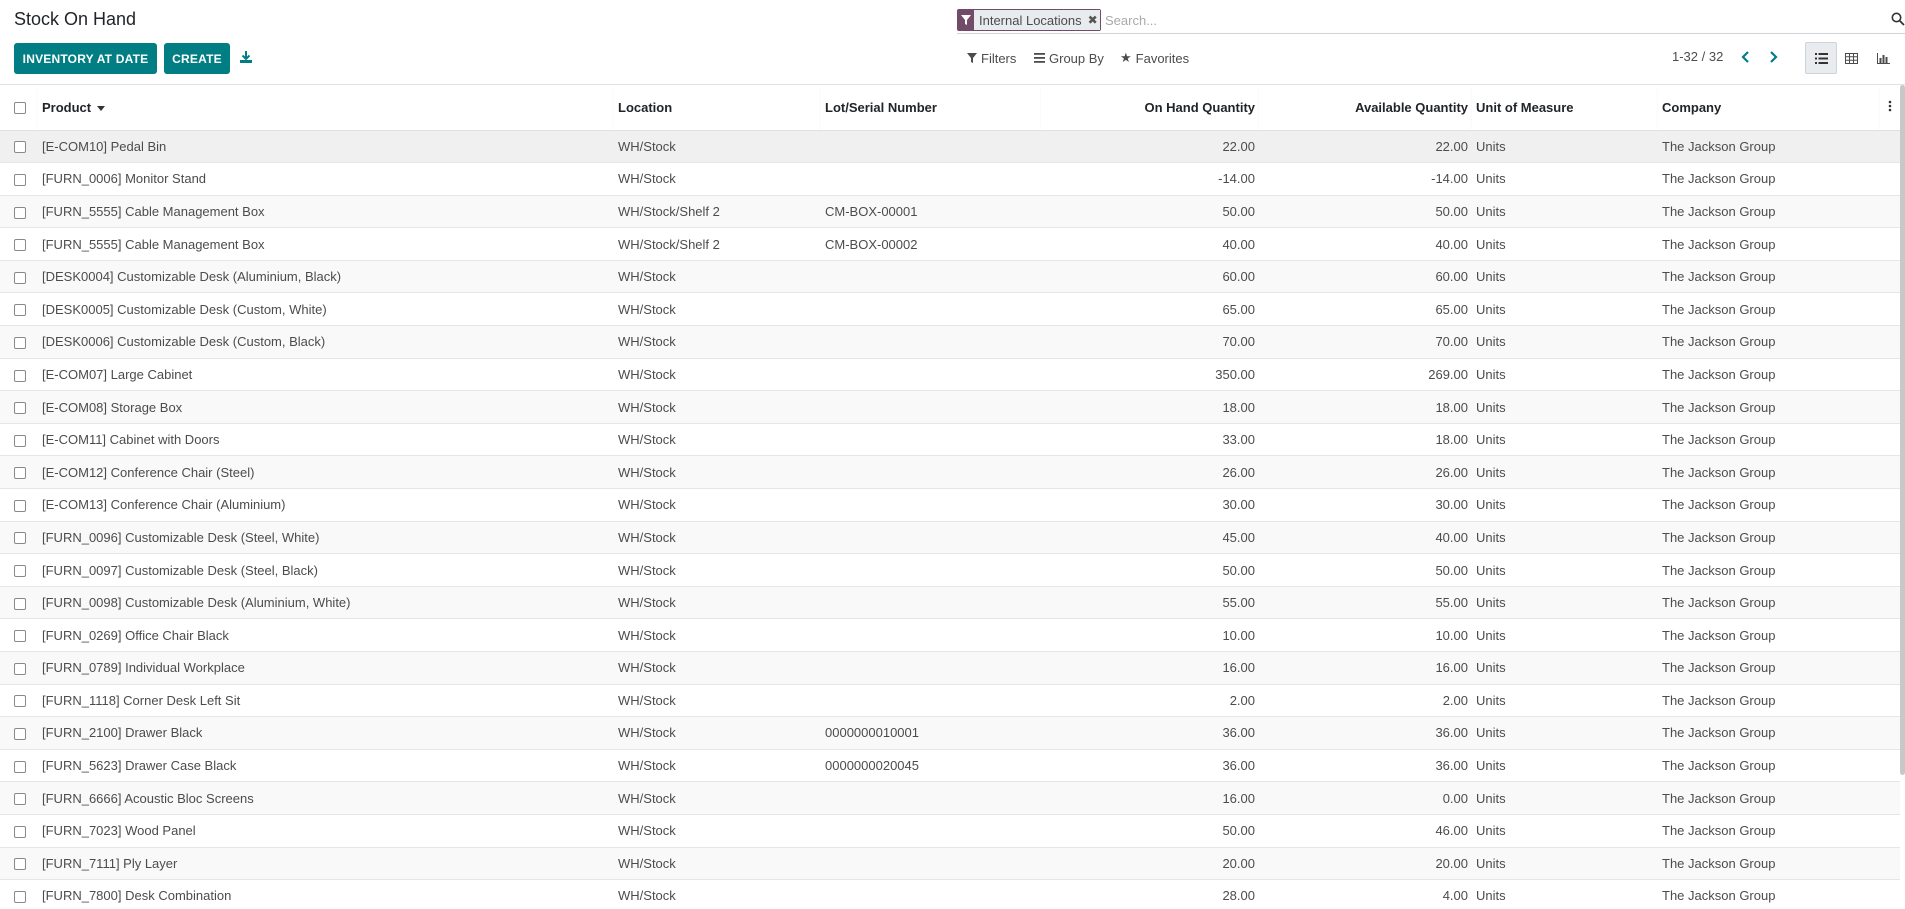 Image resolution: width=1905 pixels, height=909 pixels. Describe the element at coordinates (1883, 58) in the screenshot. I see `graph-view-button` at that location.